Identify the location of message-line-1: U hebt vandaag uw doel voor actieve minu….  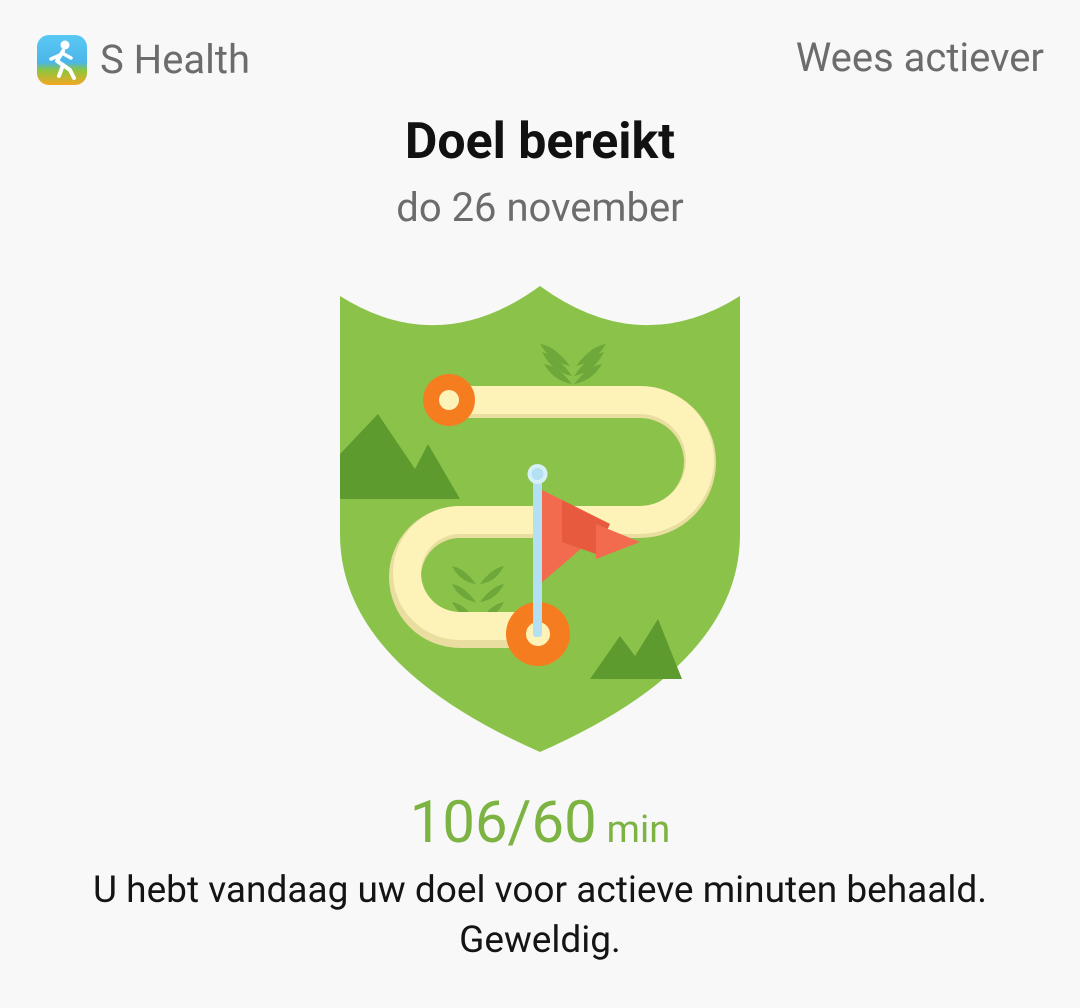
(540, 890).